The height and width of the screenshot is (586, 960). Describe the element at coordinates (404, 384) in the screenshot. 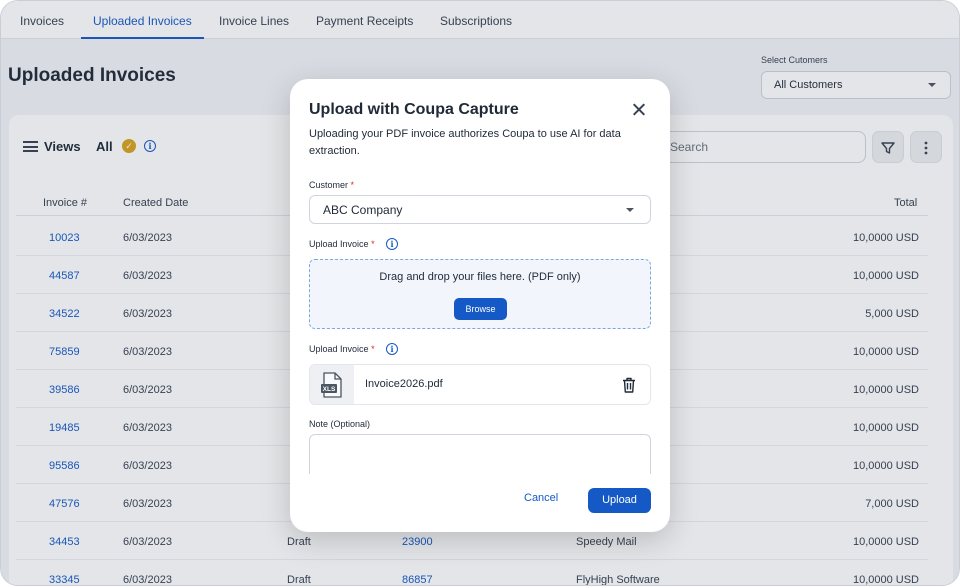

I see `file-name: Invoice2026.pdf` at that location.